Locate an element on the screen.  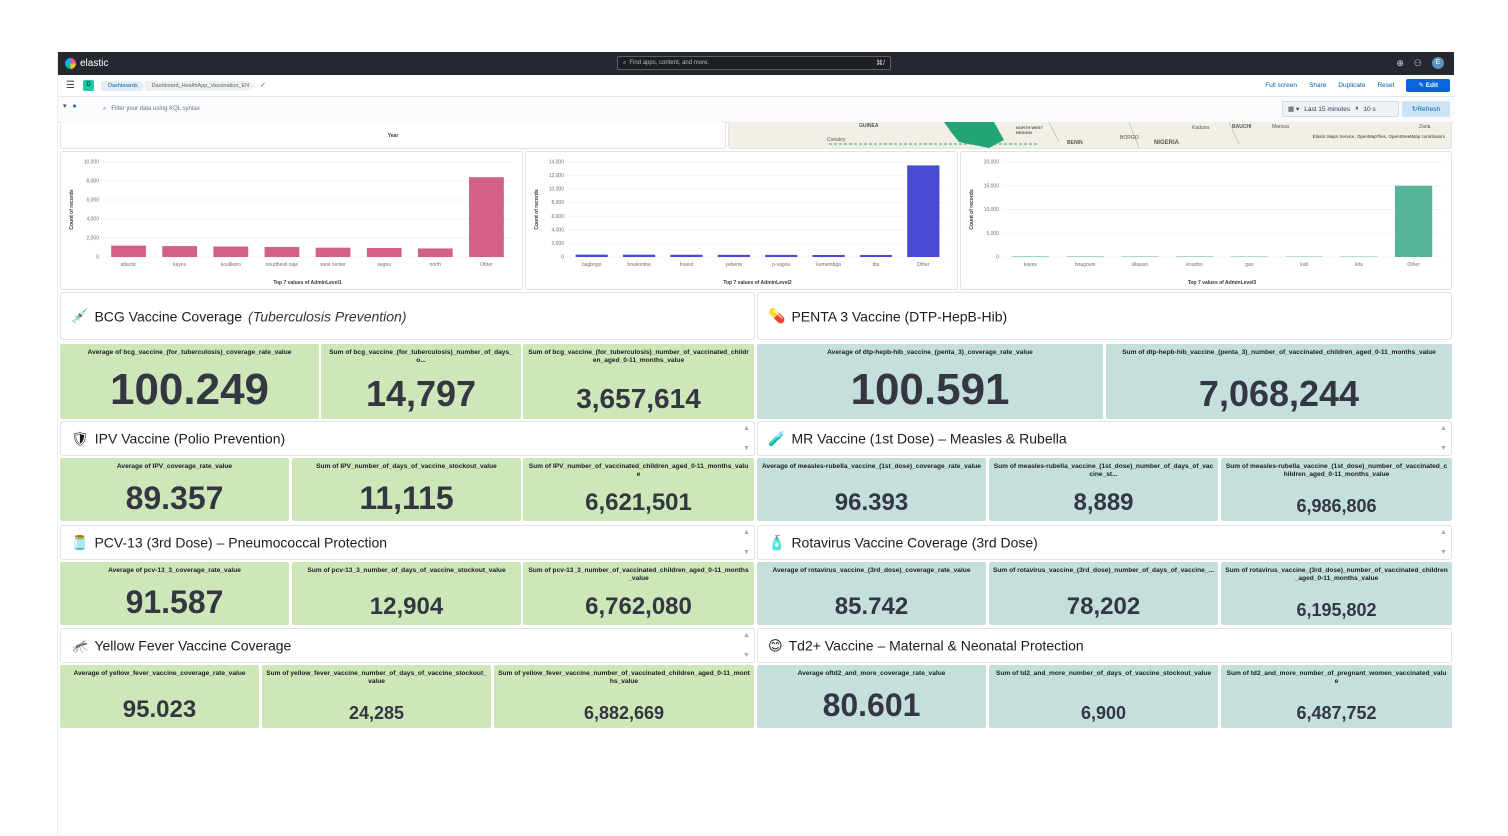
metric-value: 8,889 is located at coordinates (1103, 502).